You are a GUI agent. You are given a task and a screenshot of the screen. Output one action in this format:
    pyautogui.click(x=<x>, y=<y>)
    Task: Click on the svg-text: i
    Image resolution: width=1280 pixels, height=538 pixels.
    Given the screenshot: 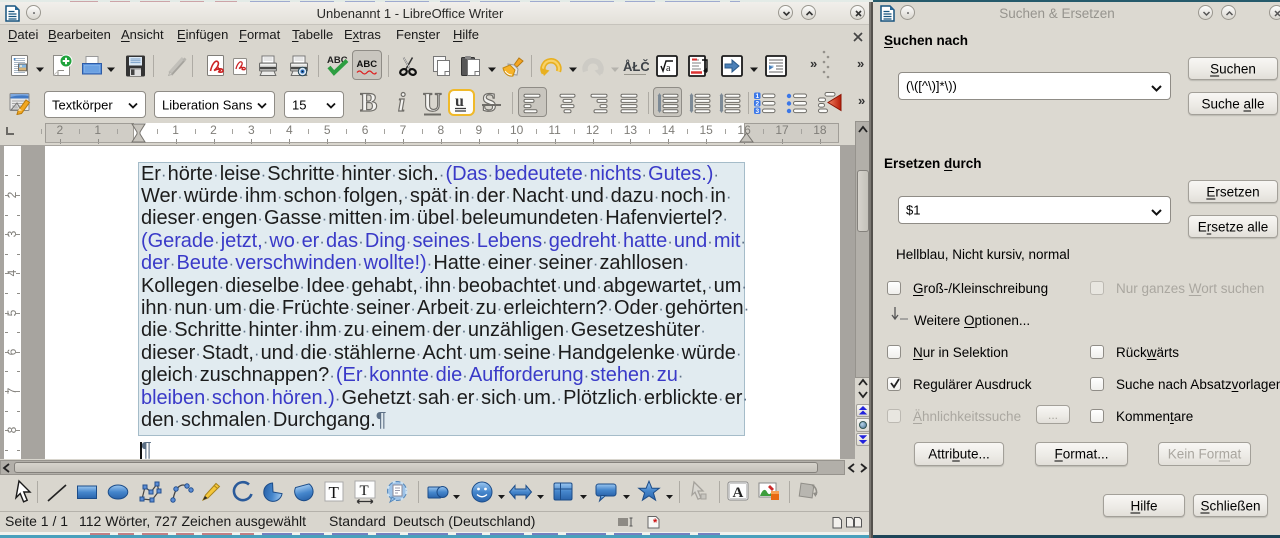 What is the action you would take?
    pyautogui.click(x=402, y=102)
    